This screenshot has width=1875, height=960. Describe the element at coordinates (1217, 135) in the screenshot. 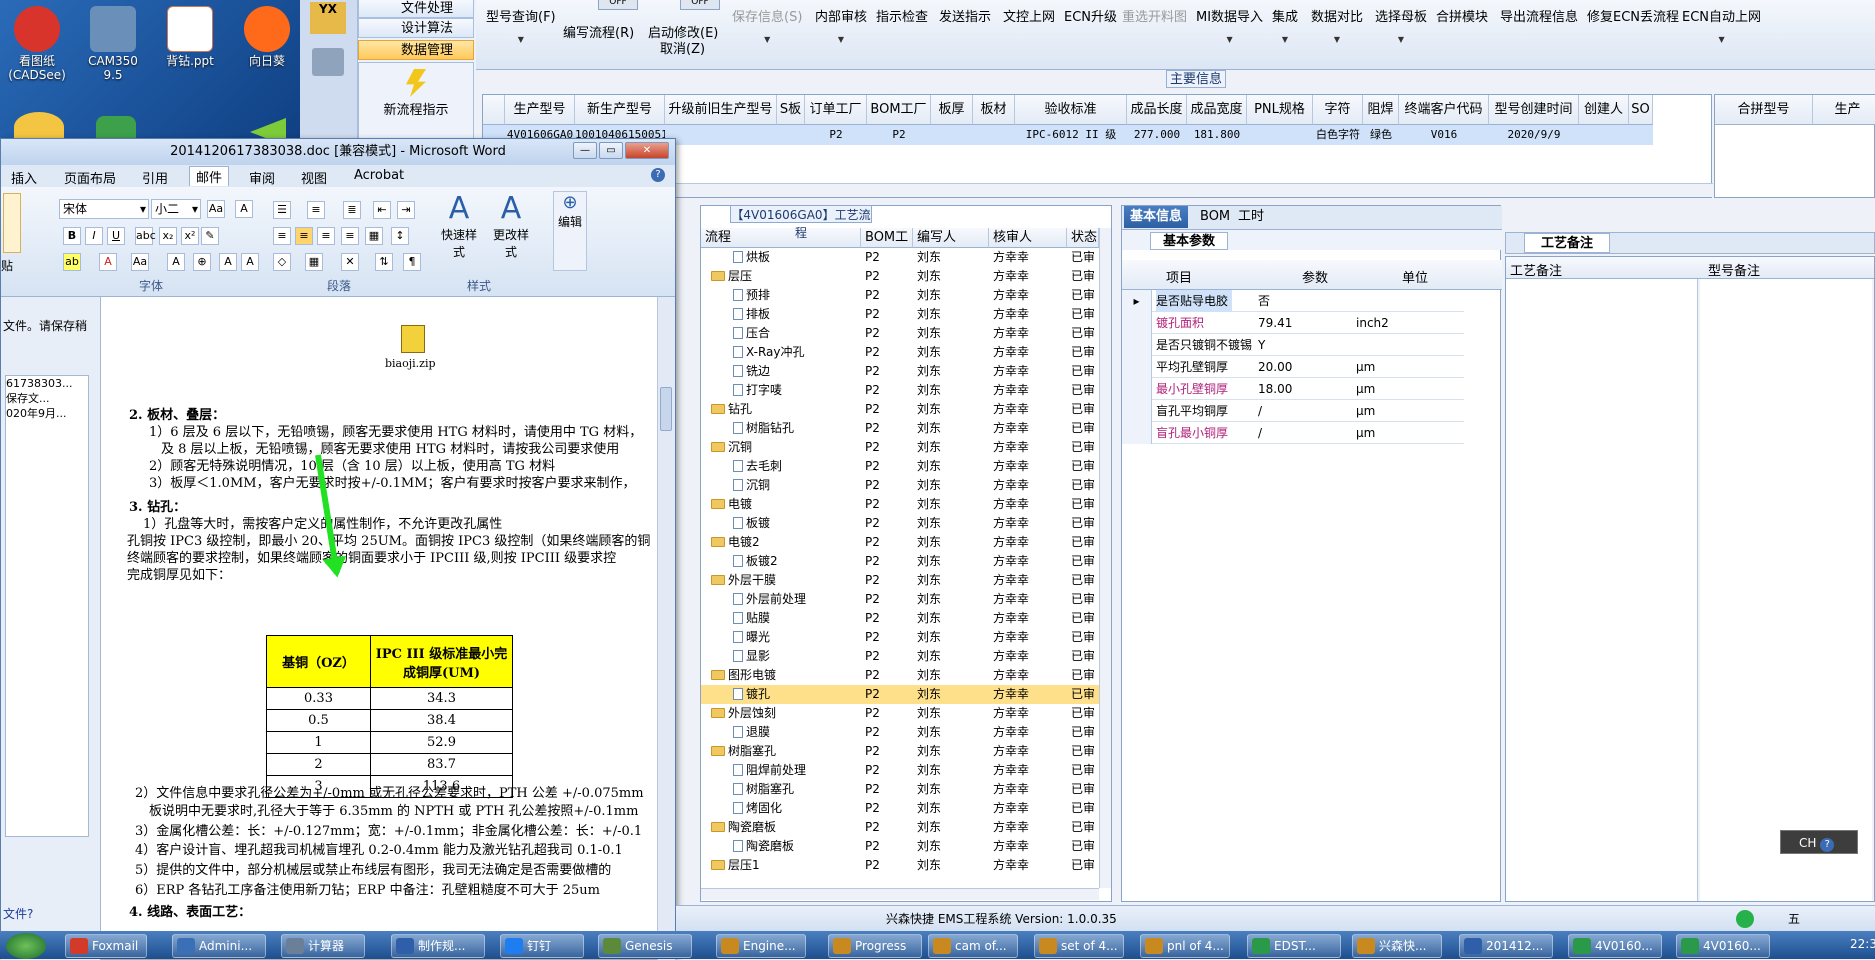

I see `grid-cell: 181.800` at that location.